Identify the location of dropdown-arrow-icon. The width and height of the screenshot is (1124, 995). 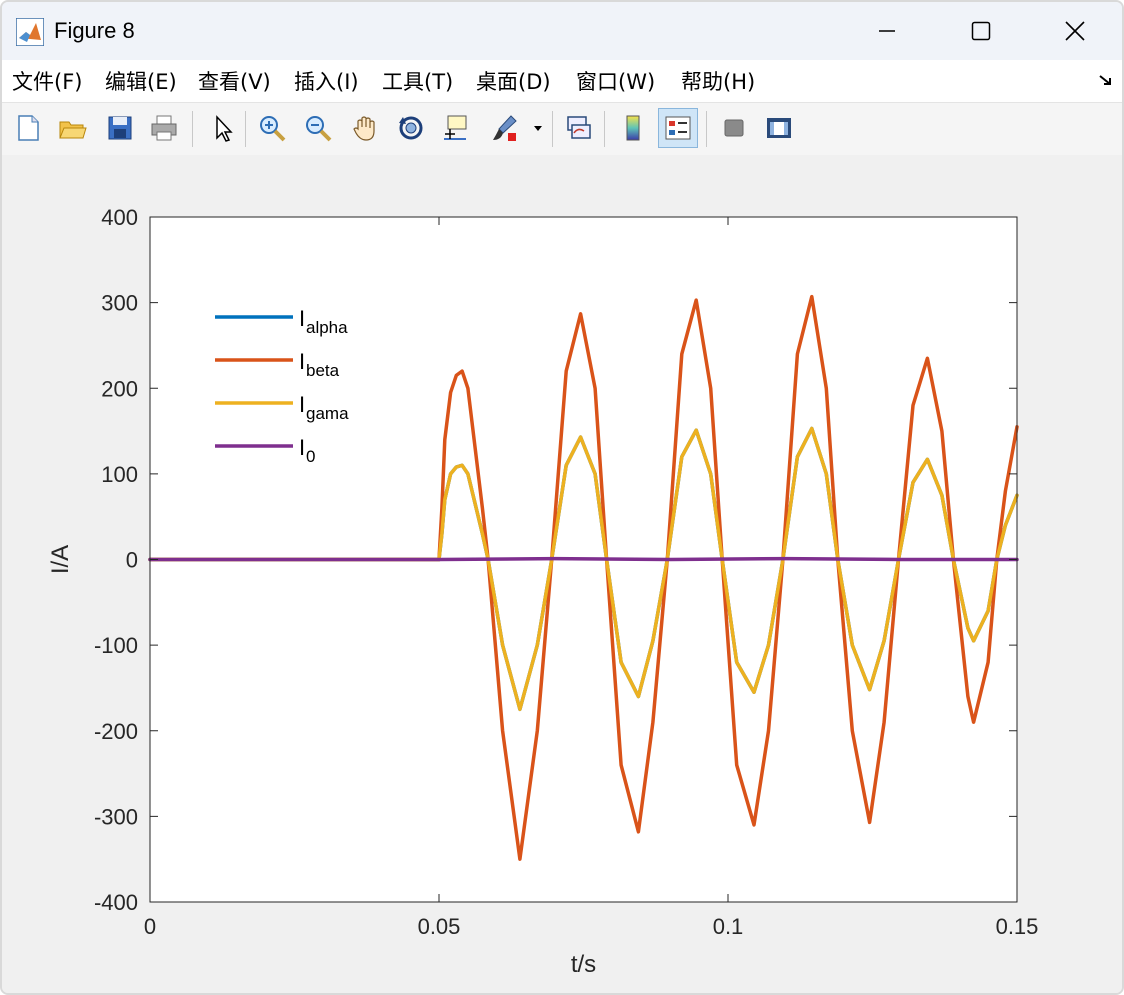
(538, 128).